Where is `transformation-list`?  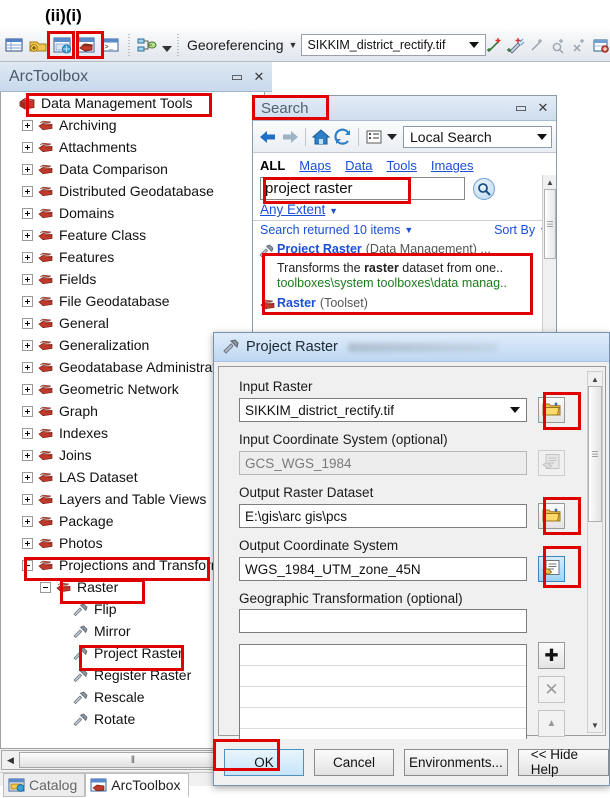
transformation-list is located at coordinates (383, 696).